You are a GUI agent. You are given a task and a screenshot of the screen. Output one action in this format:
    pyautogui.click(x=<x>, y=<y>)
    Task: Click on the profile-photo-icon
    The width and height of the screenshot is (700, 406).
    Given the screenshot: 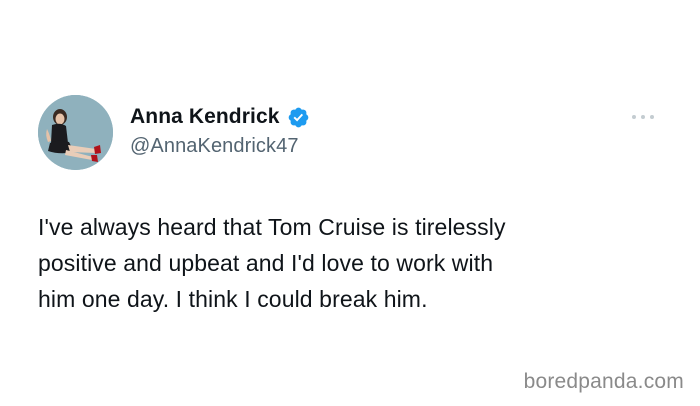 What is the action you would take?
    pyautogui.click(x=75, y=132)
    